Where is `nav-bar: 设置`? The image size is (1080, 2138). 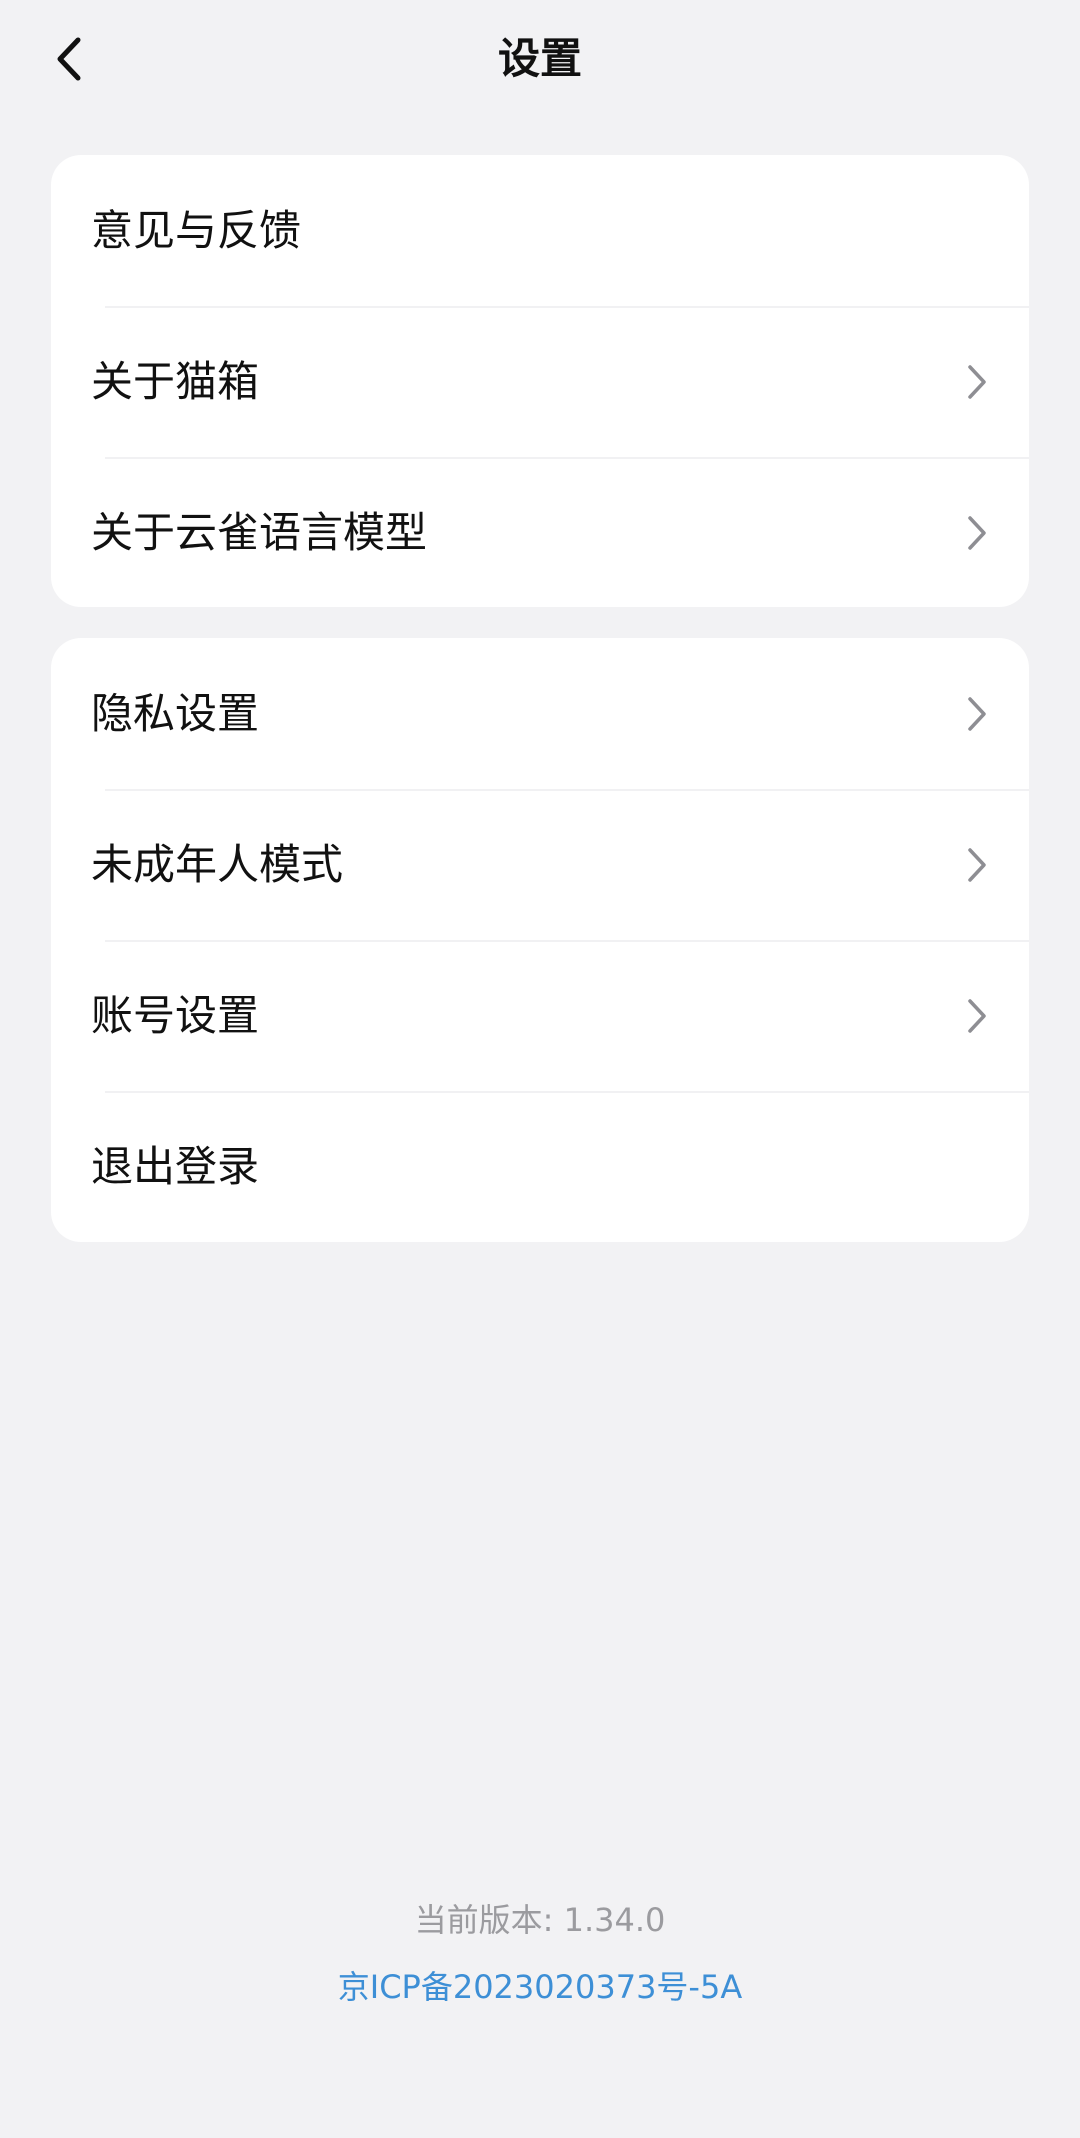 nav-bar: 设置 is located at coordinates (540, 60).